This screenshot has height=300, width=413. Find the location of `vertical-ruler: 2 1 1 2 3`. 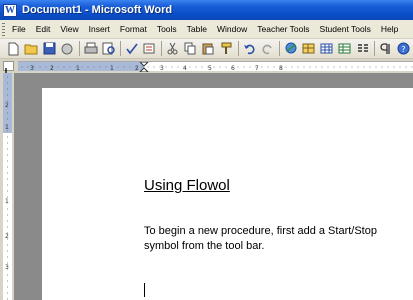

vertical-ruler: 2 1 1 2 3 is located at coordinates (7, 186).